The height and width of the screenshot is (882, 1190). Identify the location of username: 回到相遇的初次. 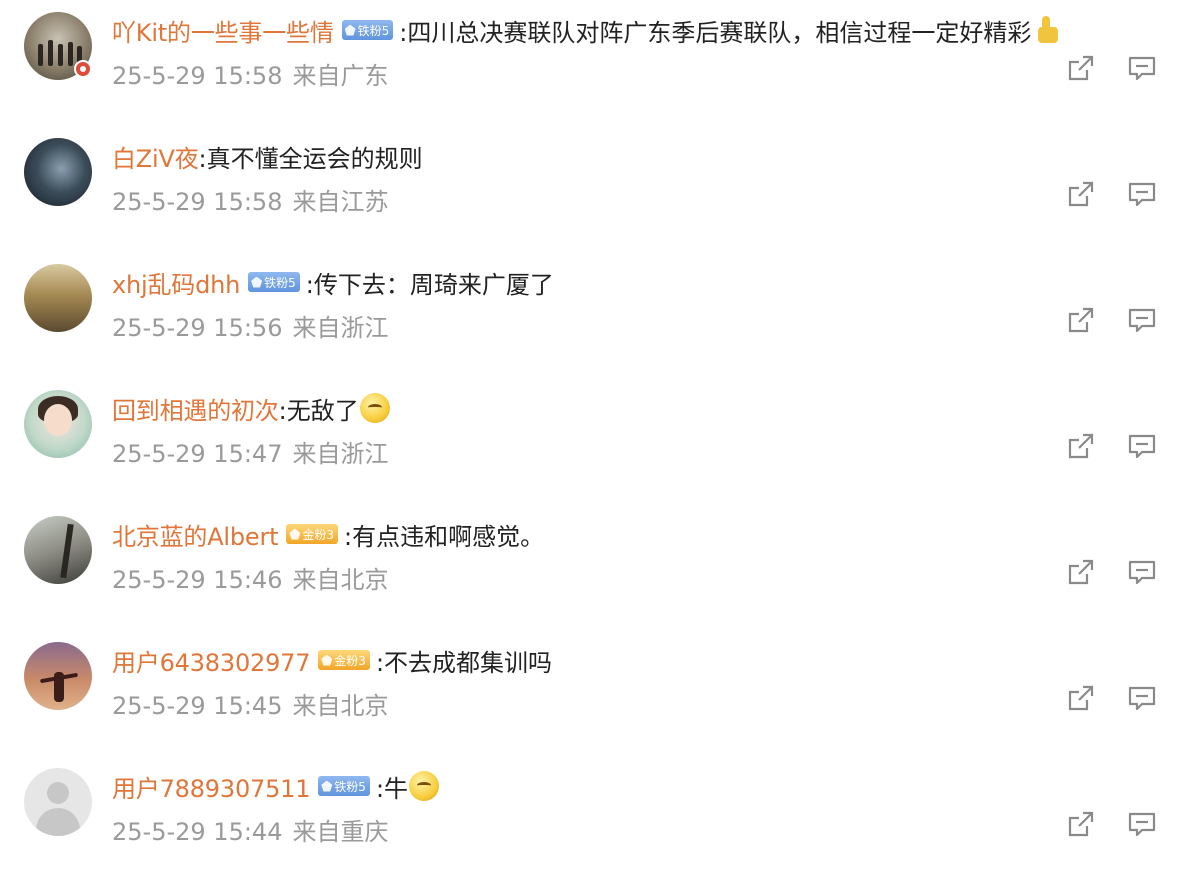
(195, 408).